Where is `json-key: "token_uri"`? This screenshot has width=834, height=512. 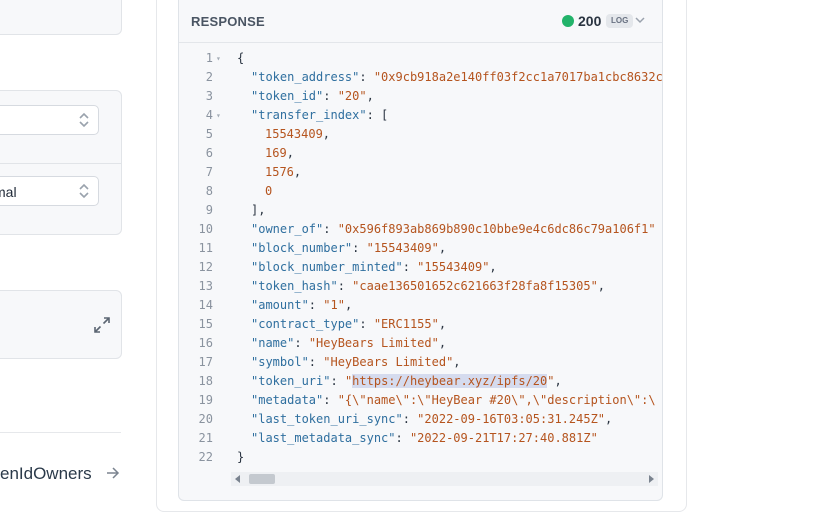
json-key: "token_uri" is located at coordinates (291, 381).